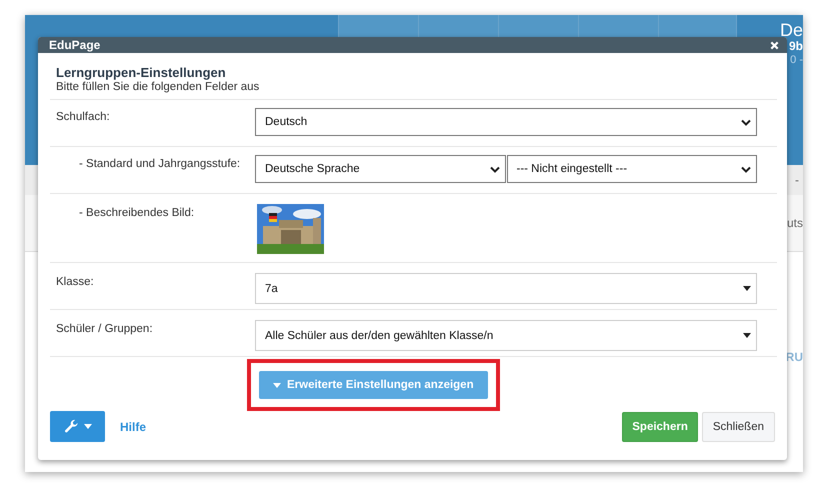 The image size is (829, 498). Describe the element at coordinates (738, 427) in the screenshot. I see `close-button: Schließen` at that location.